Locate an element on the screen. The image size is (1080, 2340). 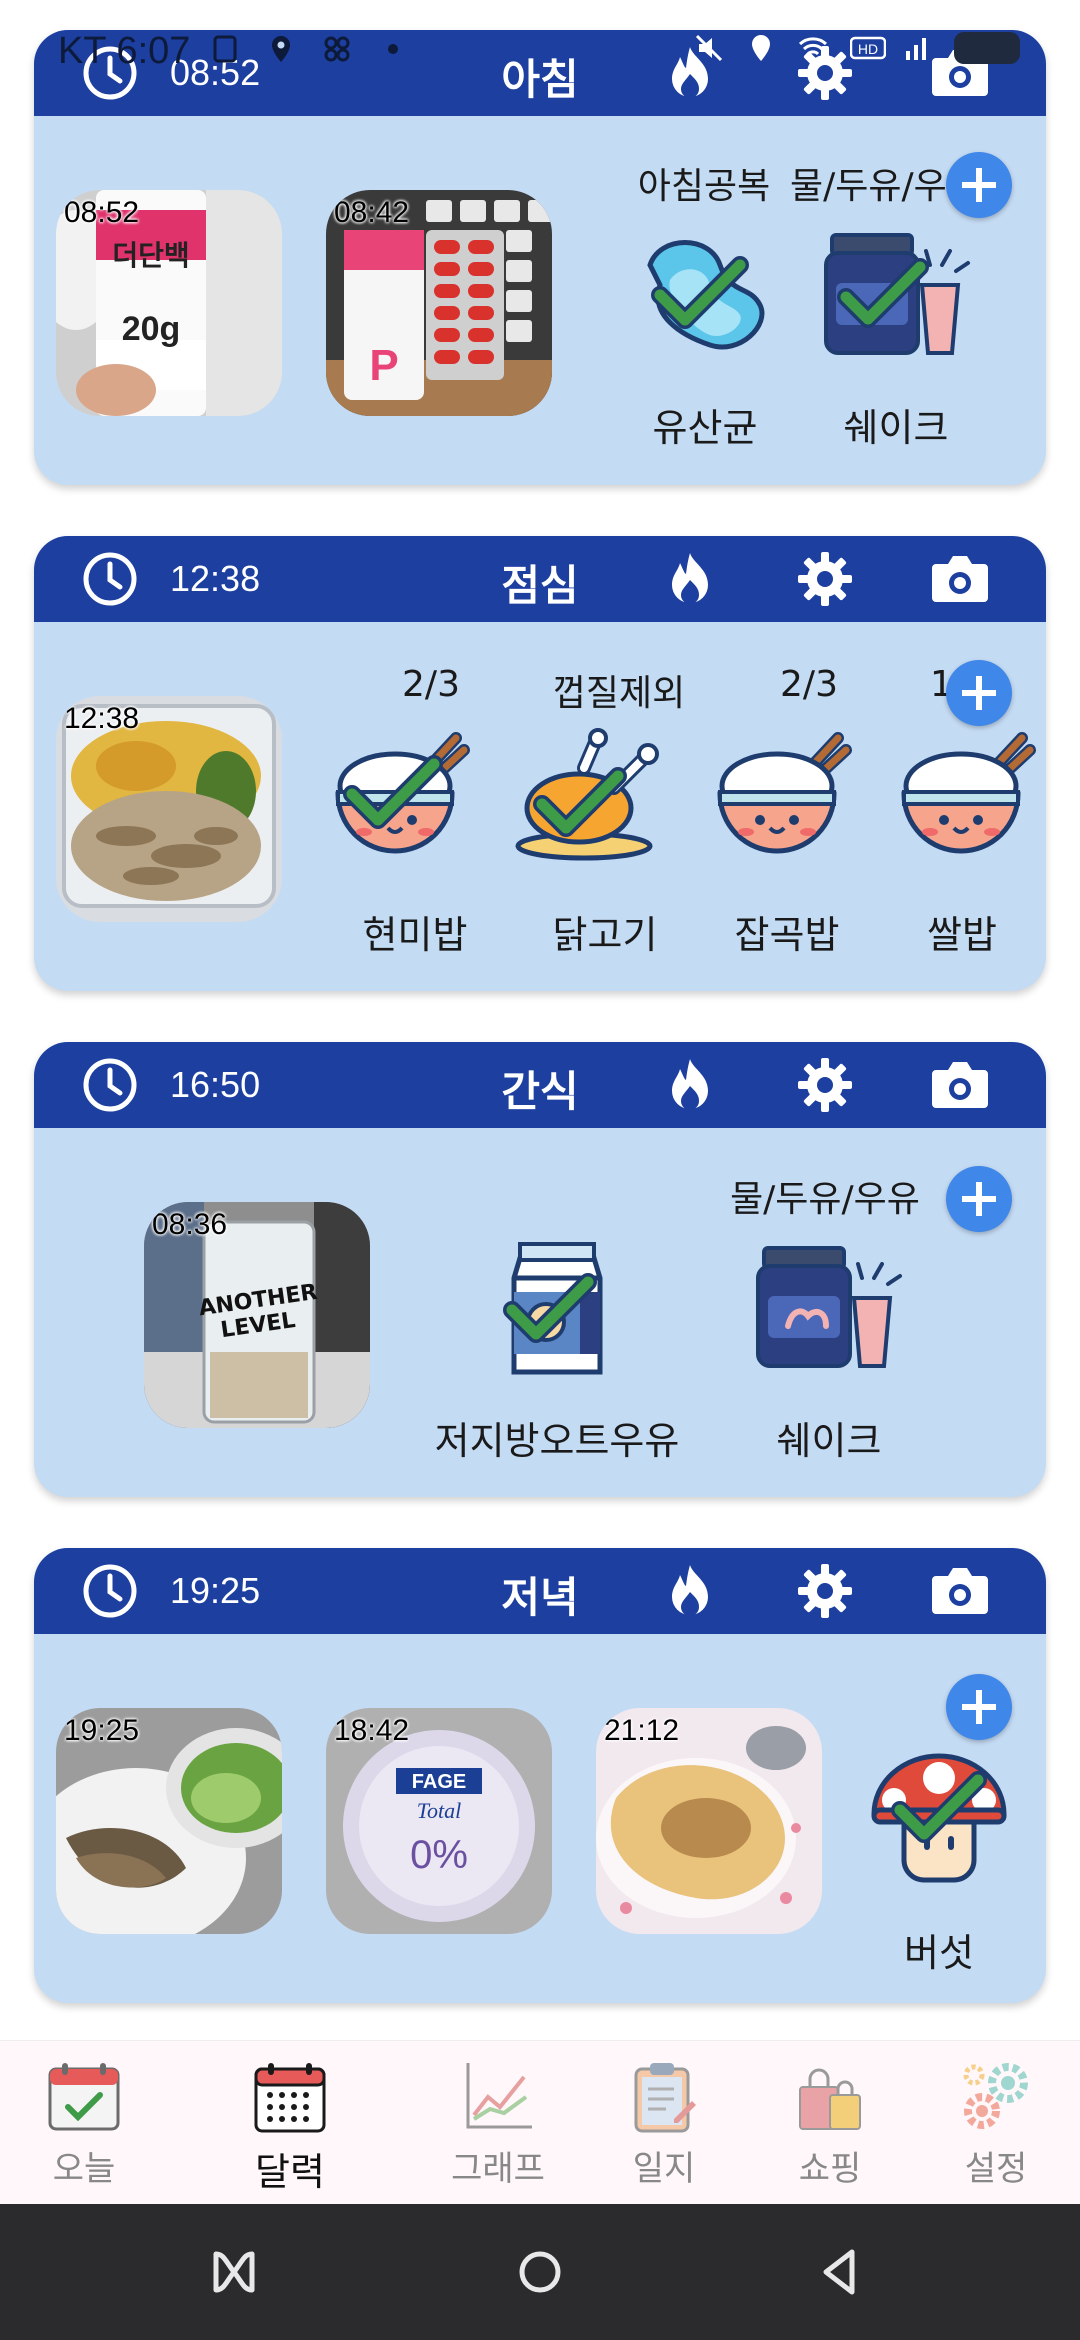
nav-calendar: 달력 is located at coordinates (290, 2129).